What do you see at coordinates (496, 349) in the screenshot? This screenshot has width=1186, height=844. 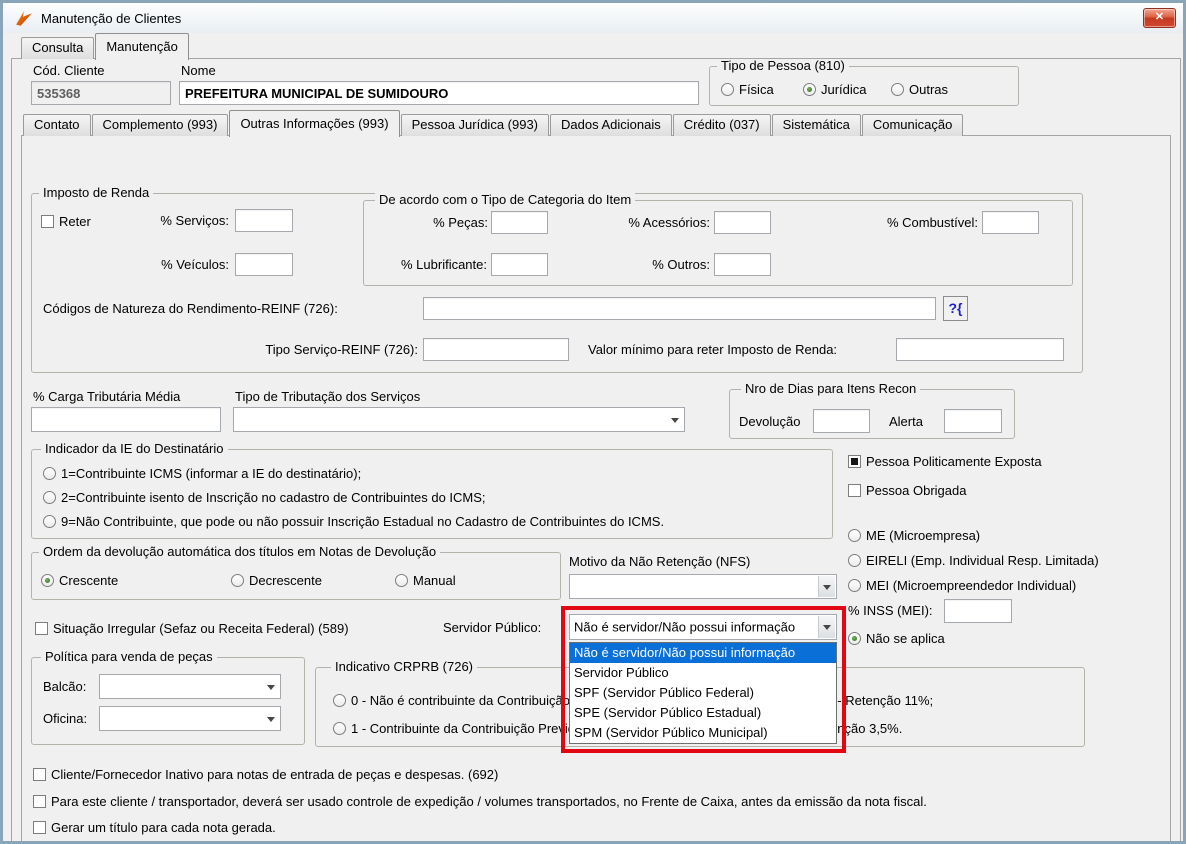 I see `tipo-servico-reinf-field` at bounding box center [496, 349].